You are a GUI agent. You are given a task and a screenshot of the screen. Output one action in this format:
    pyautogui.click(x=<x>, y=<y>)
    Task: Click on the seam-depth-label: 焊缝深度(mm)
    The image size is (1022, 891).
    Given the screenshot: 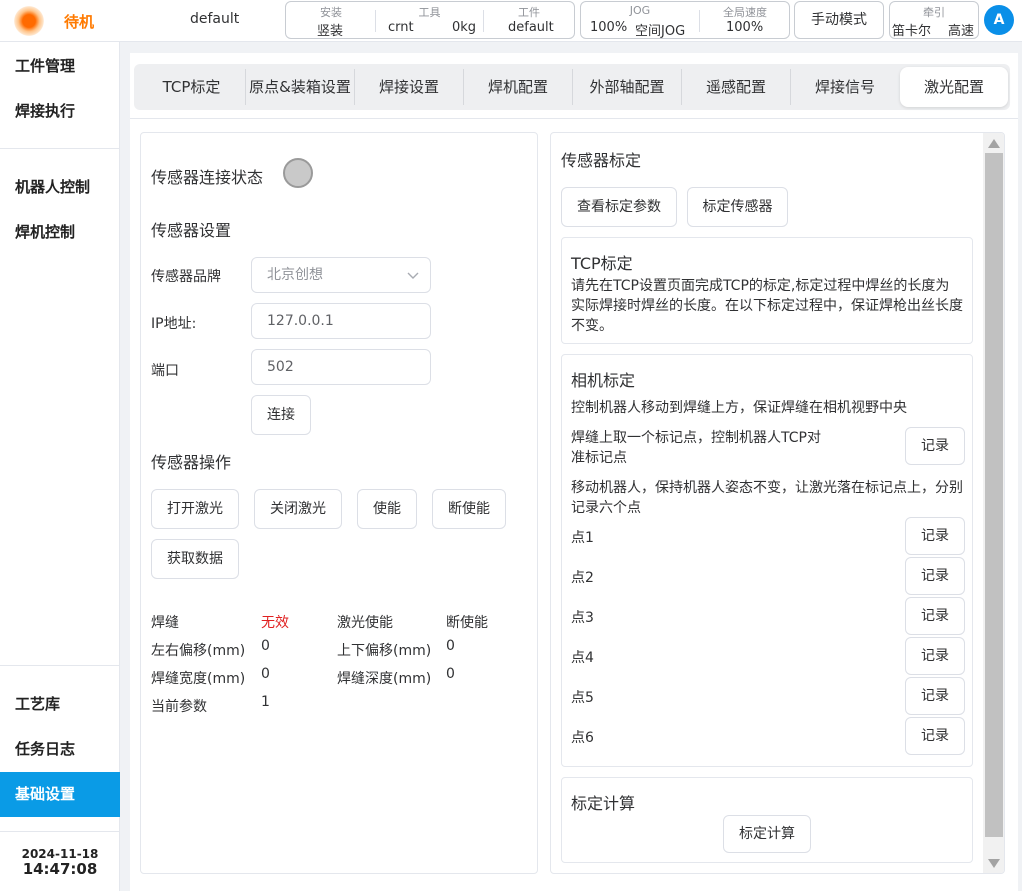 What is the action you would take?
    pyautogui.click(x=384, y=679)
    